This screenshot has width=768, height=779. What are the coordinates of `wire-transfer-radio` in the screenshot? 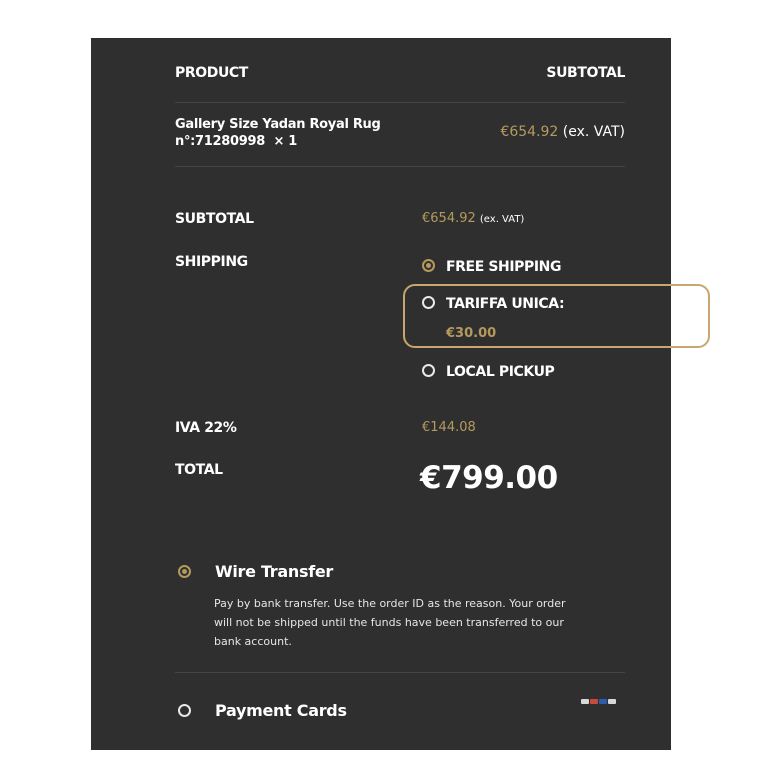 It's located at (184, 571).